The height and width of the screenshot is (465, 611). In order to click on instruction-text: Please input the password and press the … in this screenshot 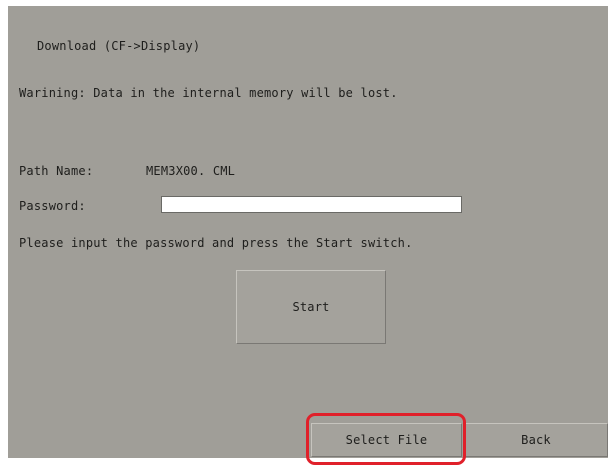, I will do `click(216, 243)`.